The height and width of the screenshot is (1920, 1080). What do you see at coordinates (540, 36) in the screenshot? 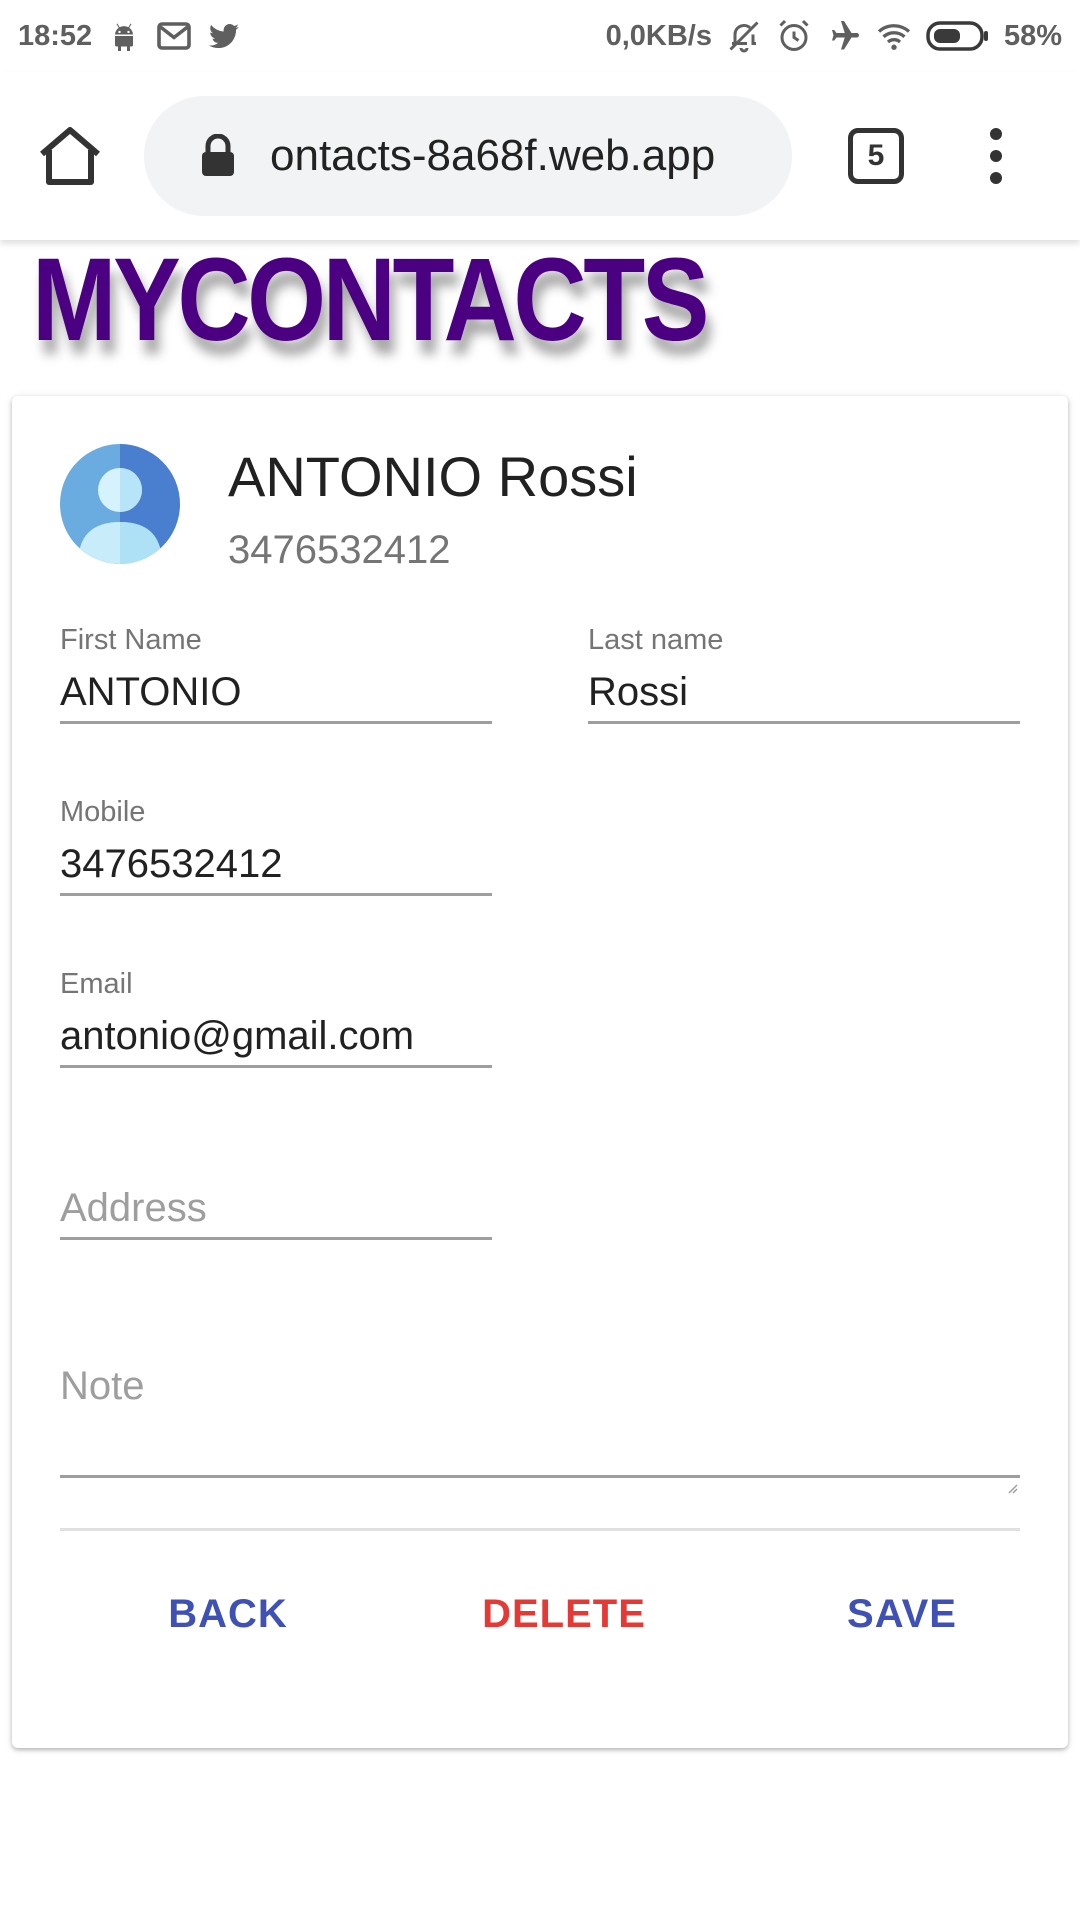
I see `status-bar: 18:52 0,0KB/s 58%` at bounding box center [540, 36].